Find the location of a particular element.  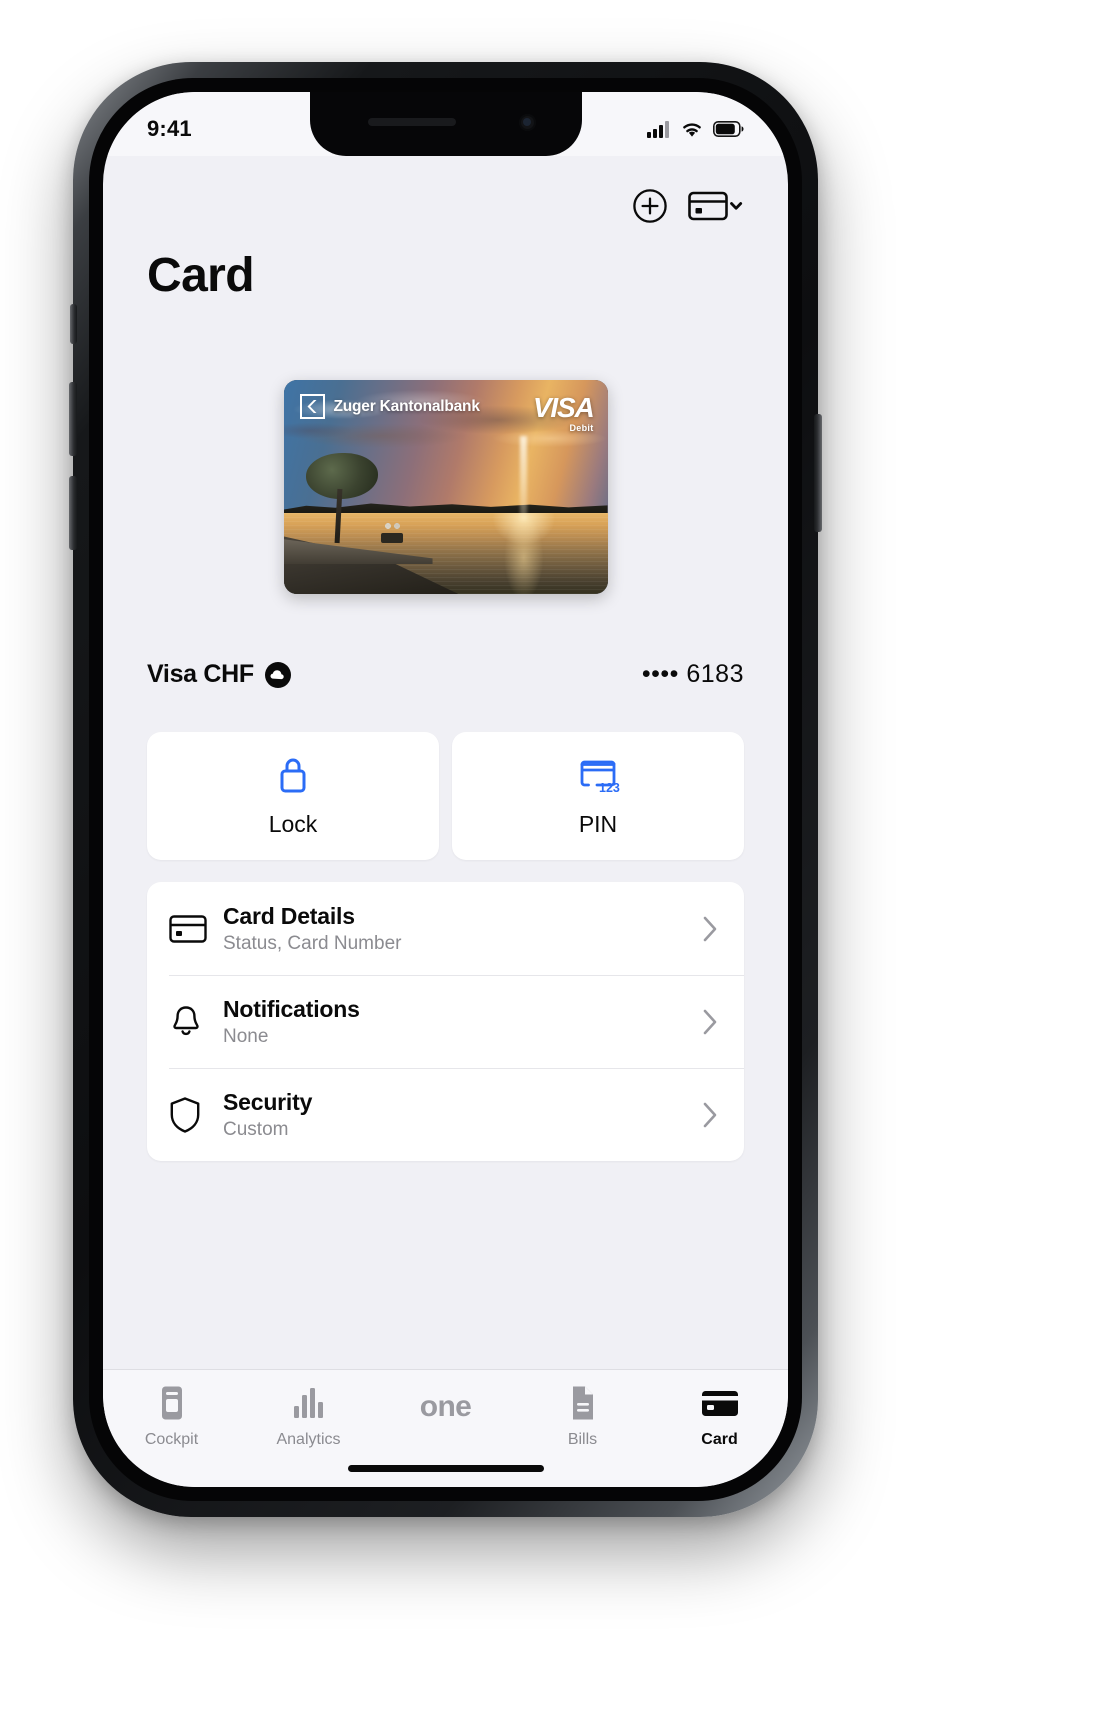

row-title: Notifications is located at coordinates (291, 1008).